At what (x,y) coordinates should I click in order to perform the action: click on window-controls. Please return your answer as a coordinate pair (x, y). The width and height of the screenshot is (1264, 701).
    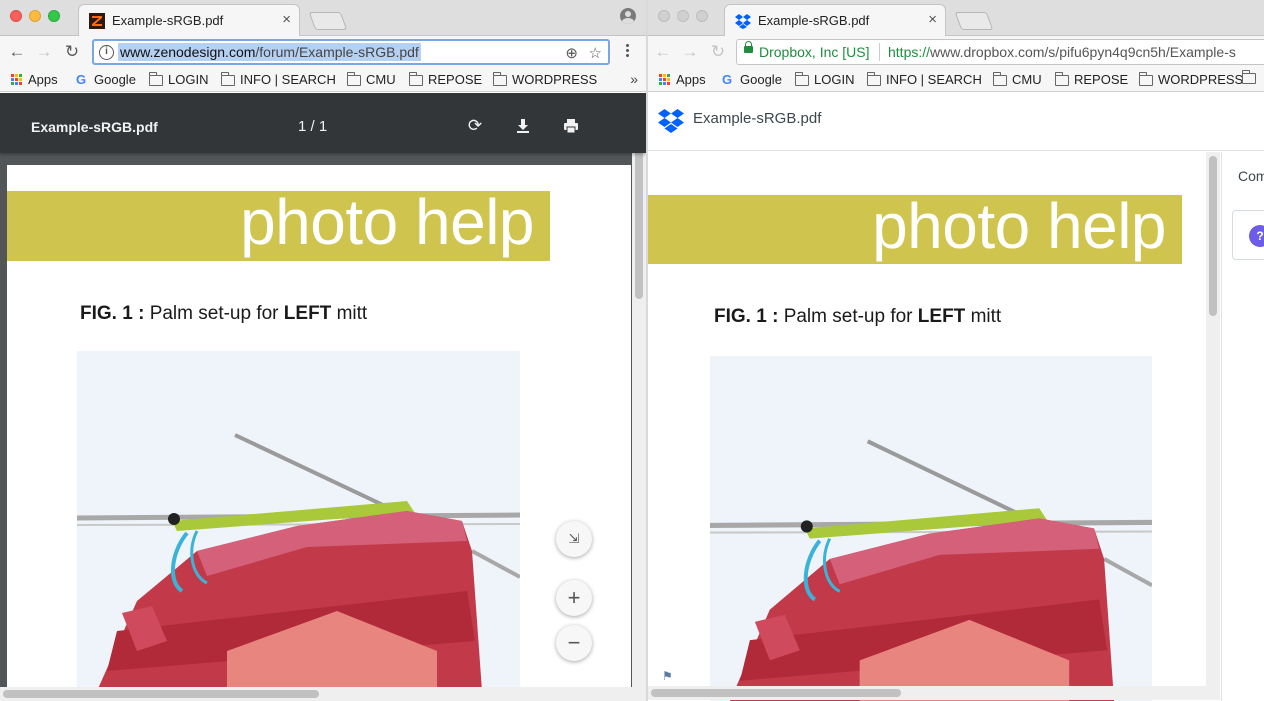
    Looking at the image, I should click on (35, 16).